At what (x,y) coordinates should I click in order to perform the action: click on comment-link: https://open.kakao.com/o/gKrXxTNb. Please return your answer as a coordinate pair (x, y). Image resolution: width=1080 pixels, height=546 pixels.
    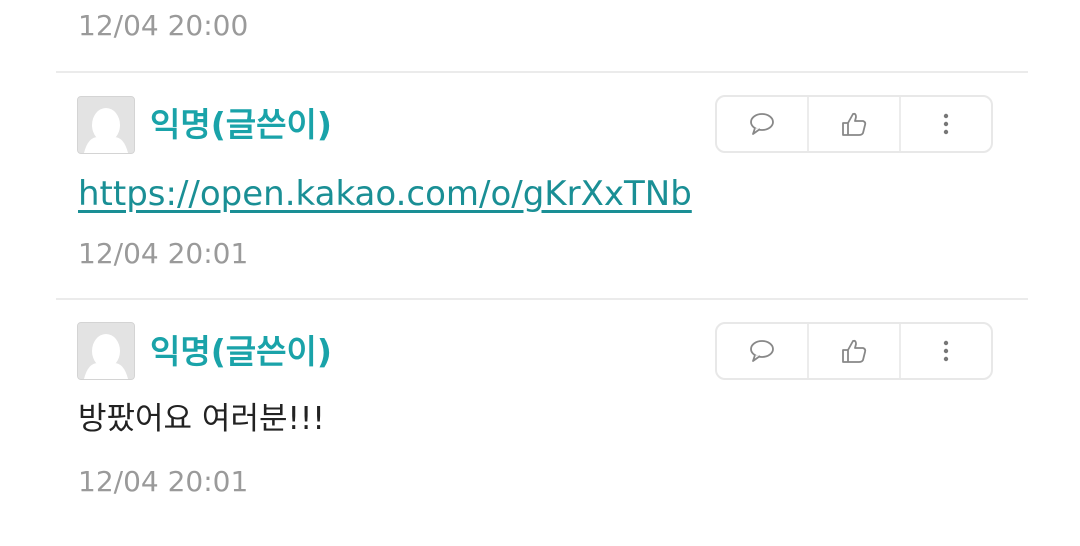
    Looking at the image, I should click on (385, 194).